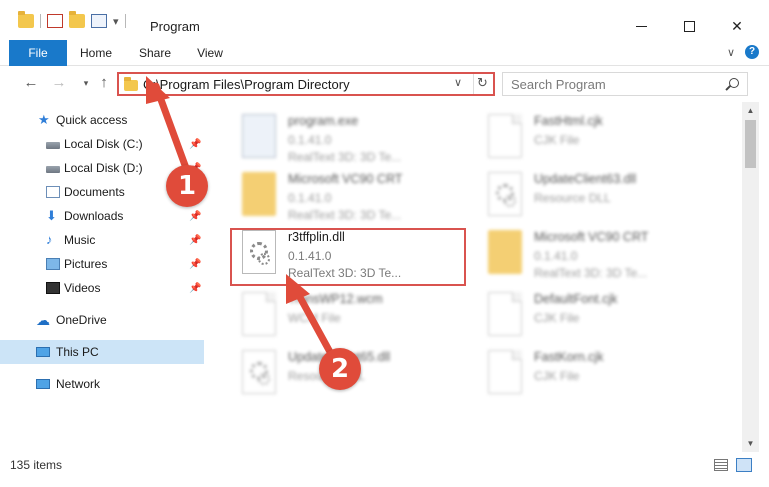 This screenshot has width=769, height=487. Describe the element at coordinates (92, 120) in the screenshot. I see `sidebar-item-label: Quick access` at that location.